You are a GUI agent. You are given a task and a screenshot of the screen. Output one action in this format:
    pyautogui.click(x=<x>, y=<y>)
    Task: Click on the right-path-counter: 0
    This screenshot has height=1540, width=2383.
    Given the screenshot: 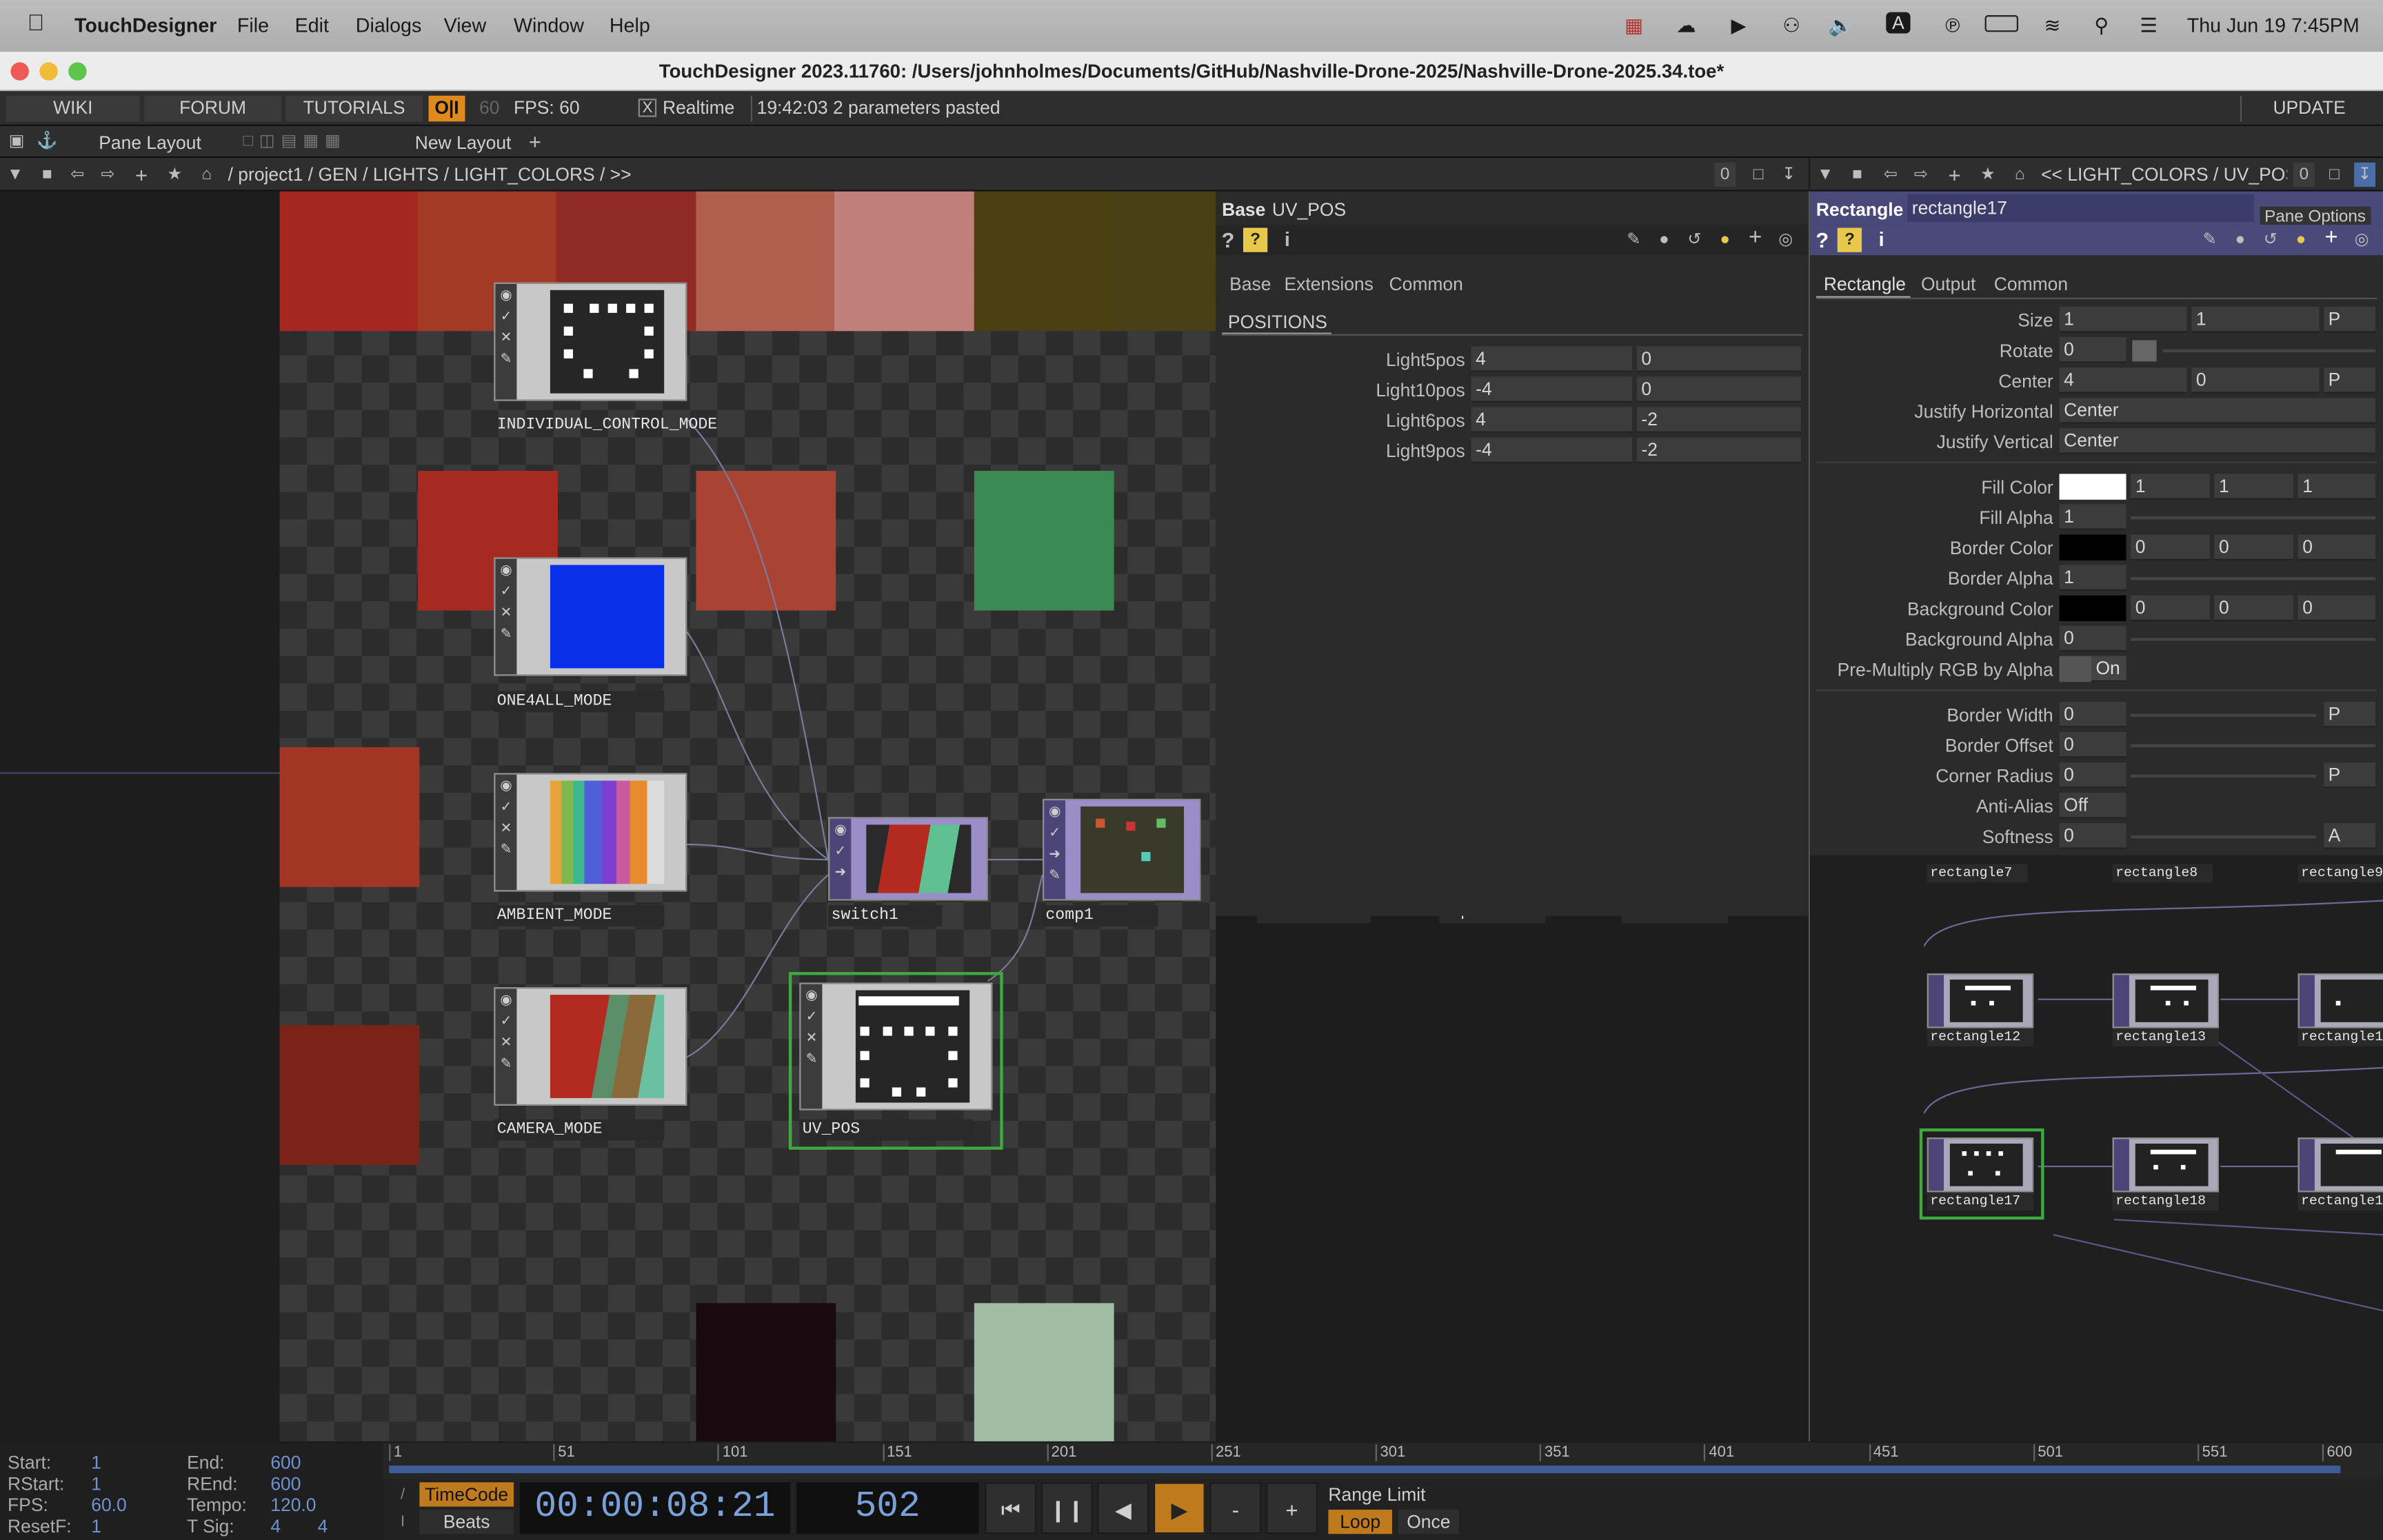 What is the action you would take?
    pyautogui.click(x=2304, y=175)
    